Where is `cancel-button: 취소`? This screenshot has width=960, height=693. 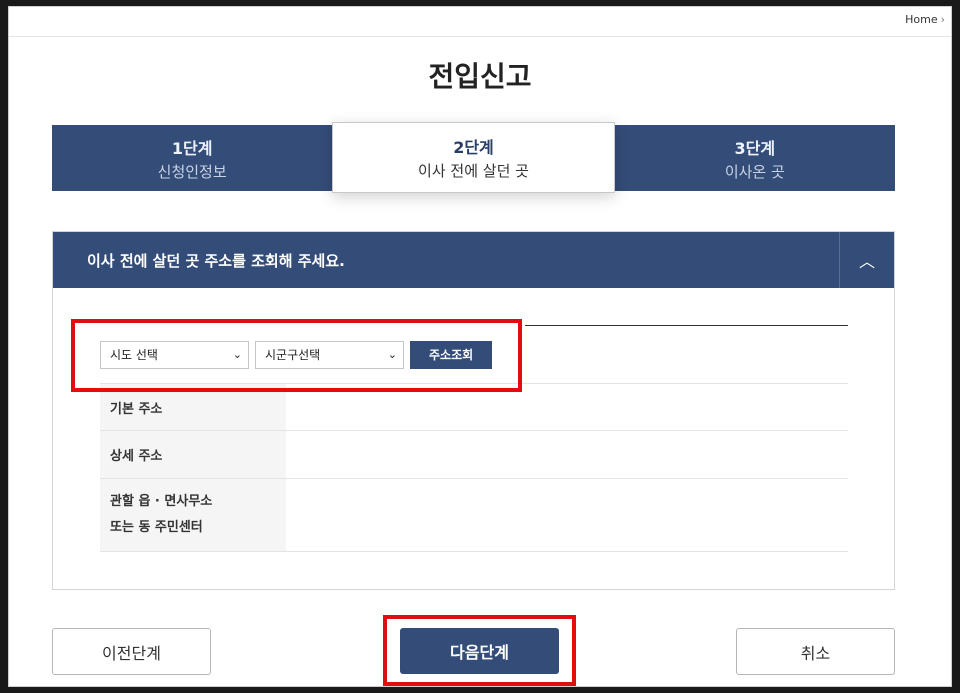
cancel-button: 취소 is located at coordinates (815, 651).